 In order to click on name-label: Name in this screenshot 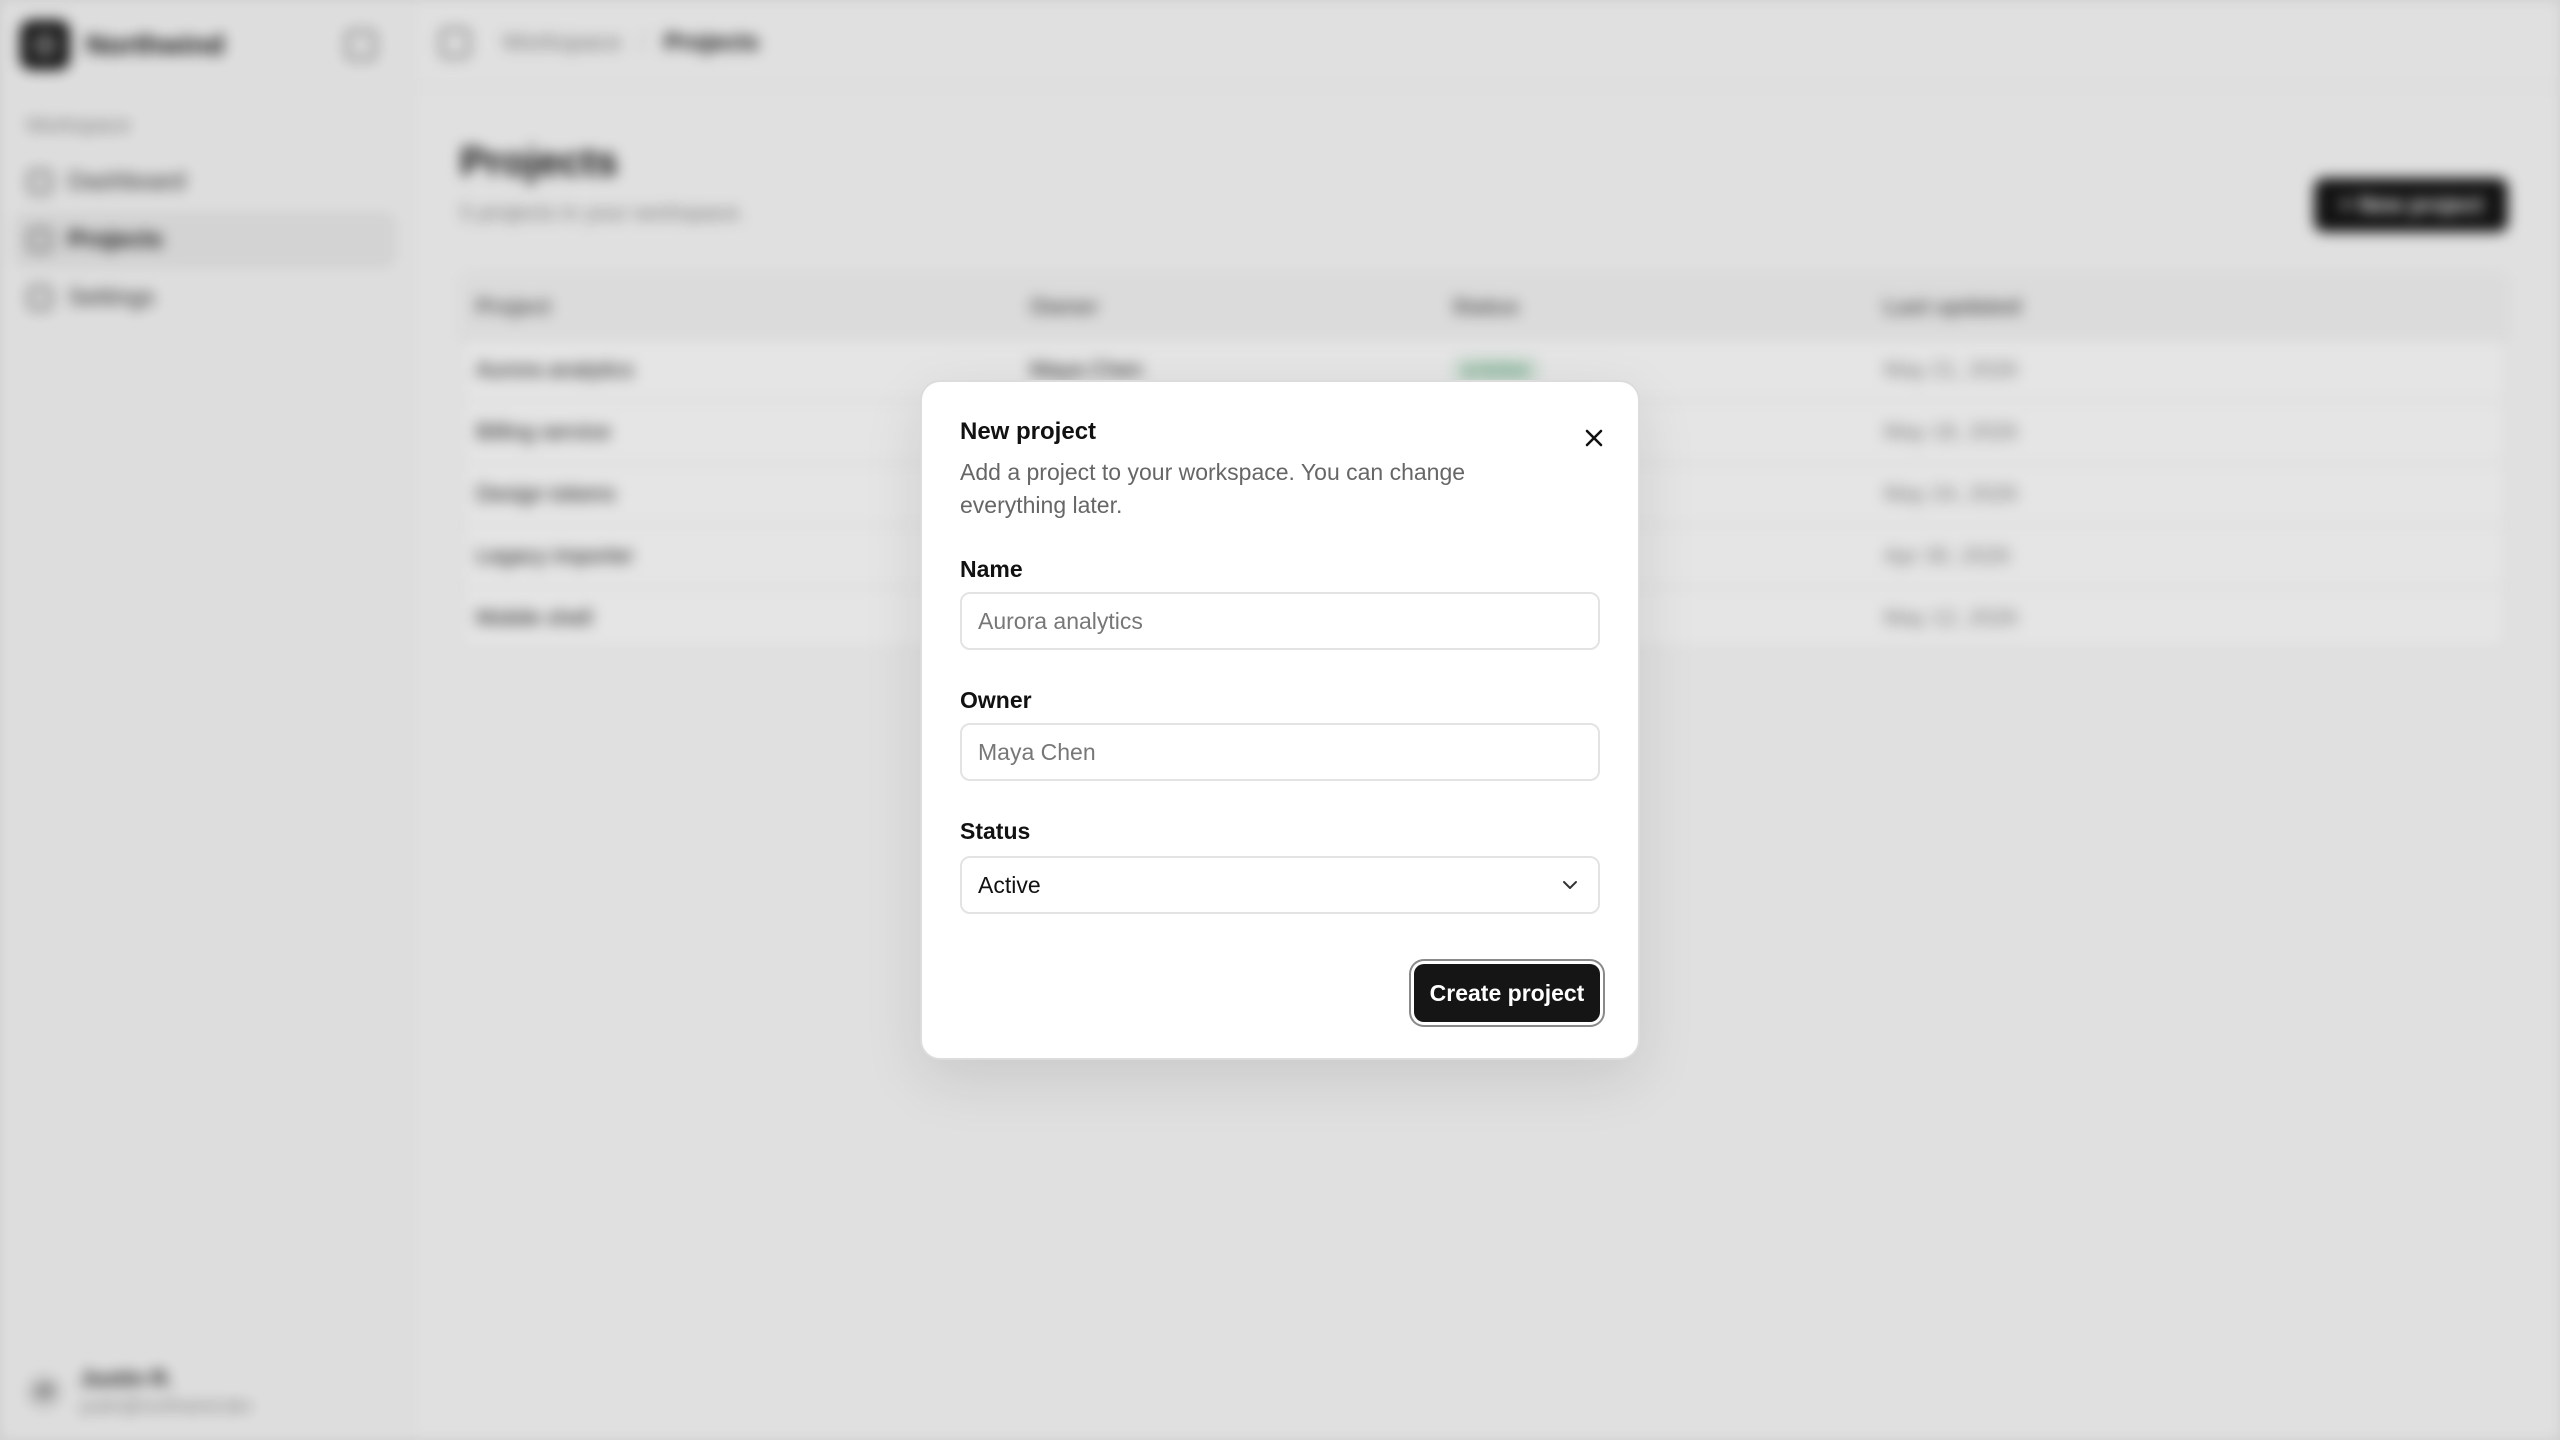, I will do `click(991, 569)`.